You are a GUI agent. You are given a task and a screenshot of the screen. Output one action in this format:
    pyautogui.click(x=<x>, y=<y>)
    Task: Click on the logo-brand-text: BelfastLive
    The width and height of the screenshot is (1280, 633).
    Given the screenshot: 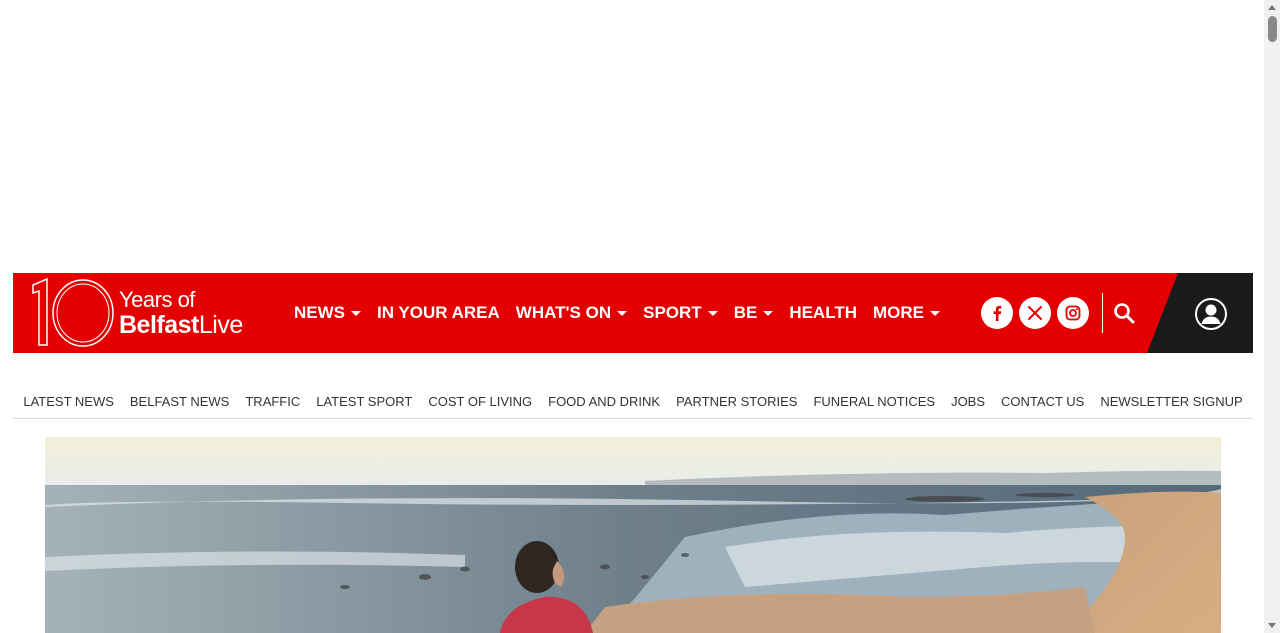 What is the action you would take?
    pyautogui.click(x=181, y=325)
    